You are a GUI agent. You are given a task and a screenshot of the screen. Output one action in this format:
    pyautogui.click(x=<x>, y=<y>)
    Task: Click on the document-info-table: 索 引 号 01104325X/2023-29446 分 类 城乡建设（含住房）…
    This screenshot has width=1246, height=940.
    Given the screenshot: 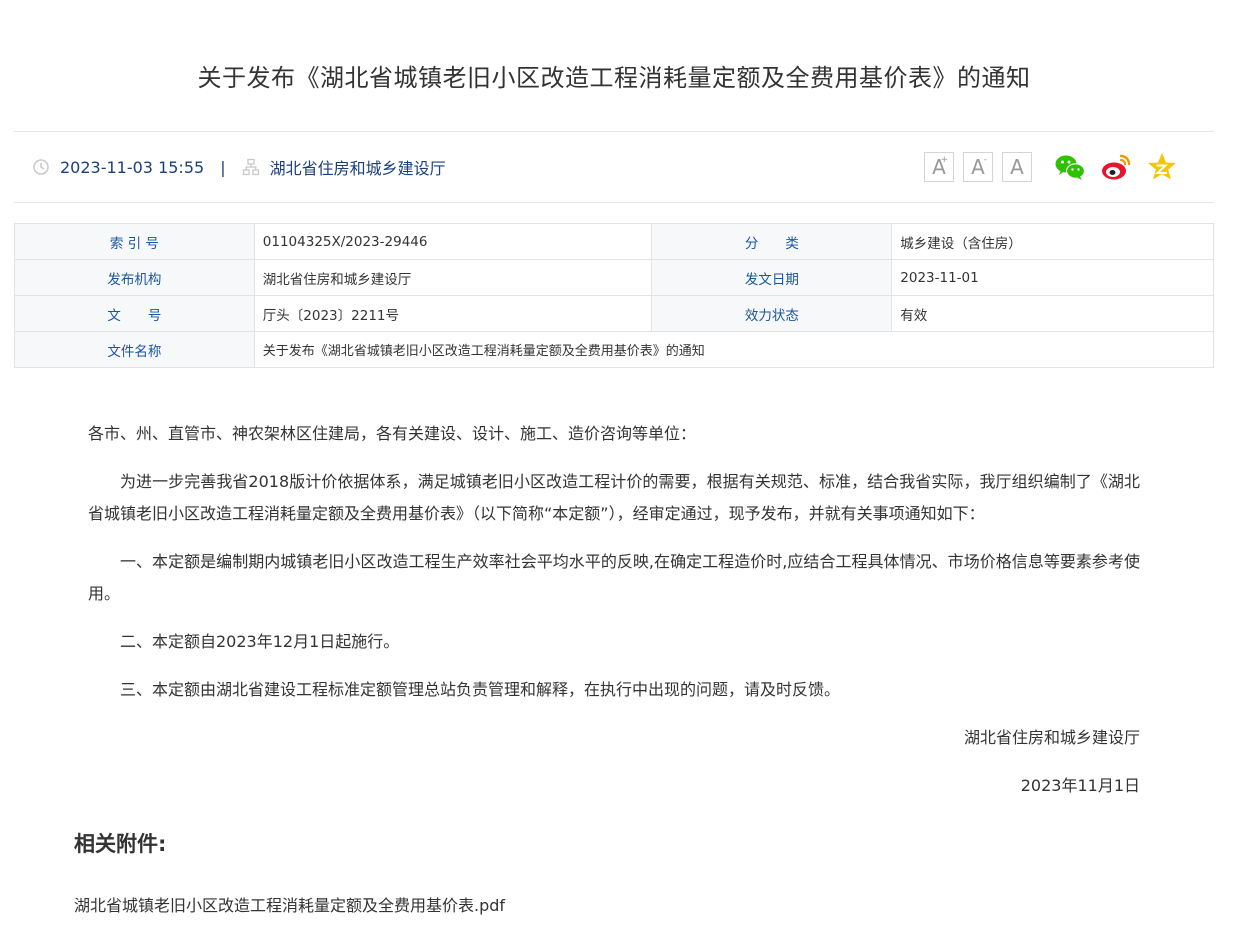 What is the action you would take?
    pyautogui.click(x=614, y=295)
    